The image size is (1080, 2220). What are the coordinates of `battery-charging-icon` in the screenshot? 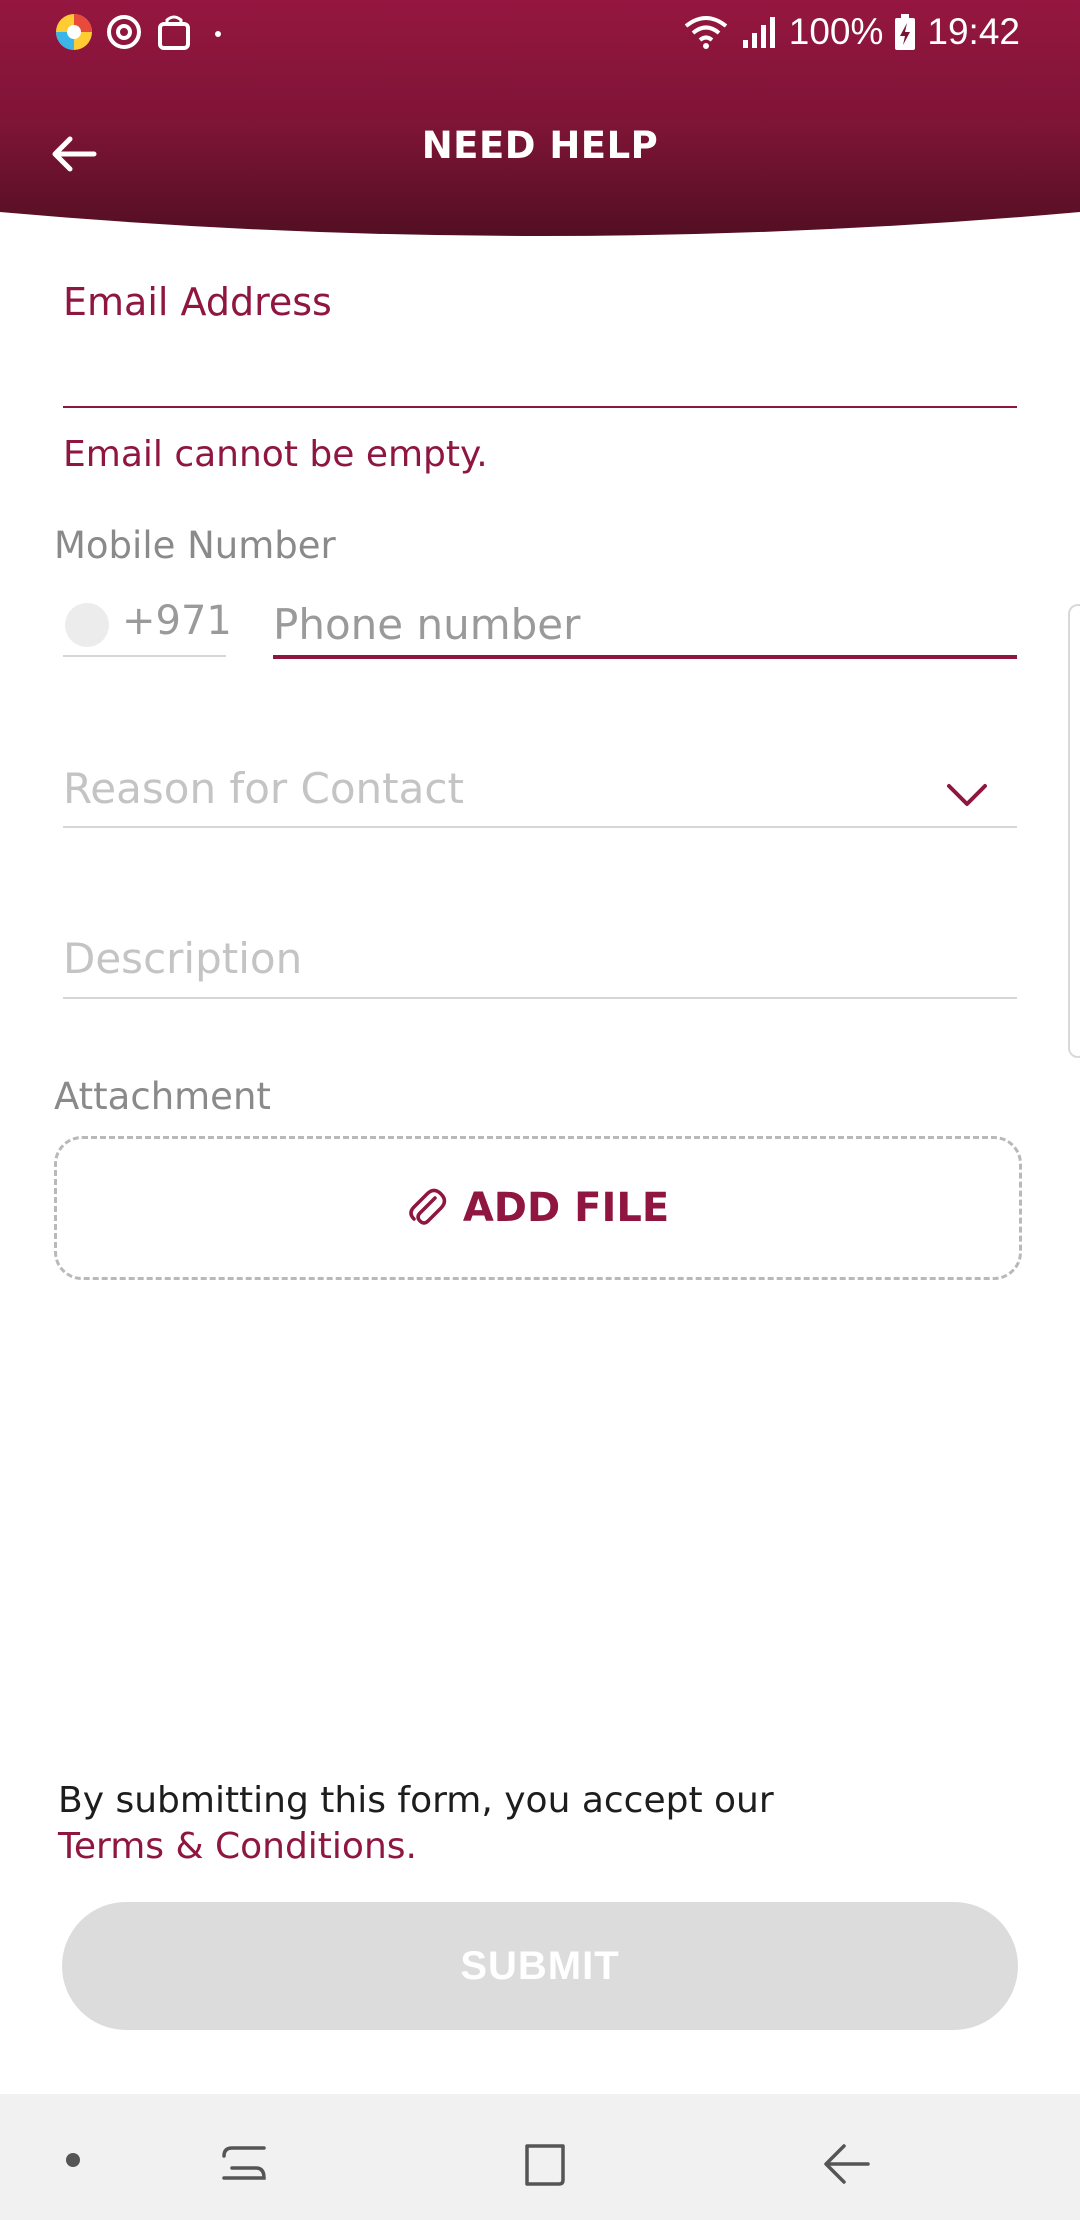 It's located at (905, 32).